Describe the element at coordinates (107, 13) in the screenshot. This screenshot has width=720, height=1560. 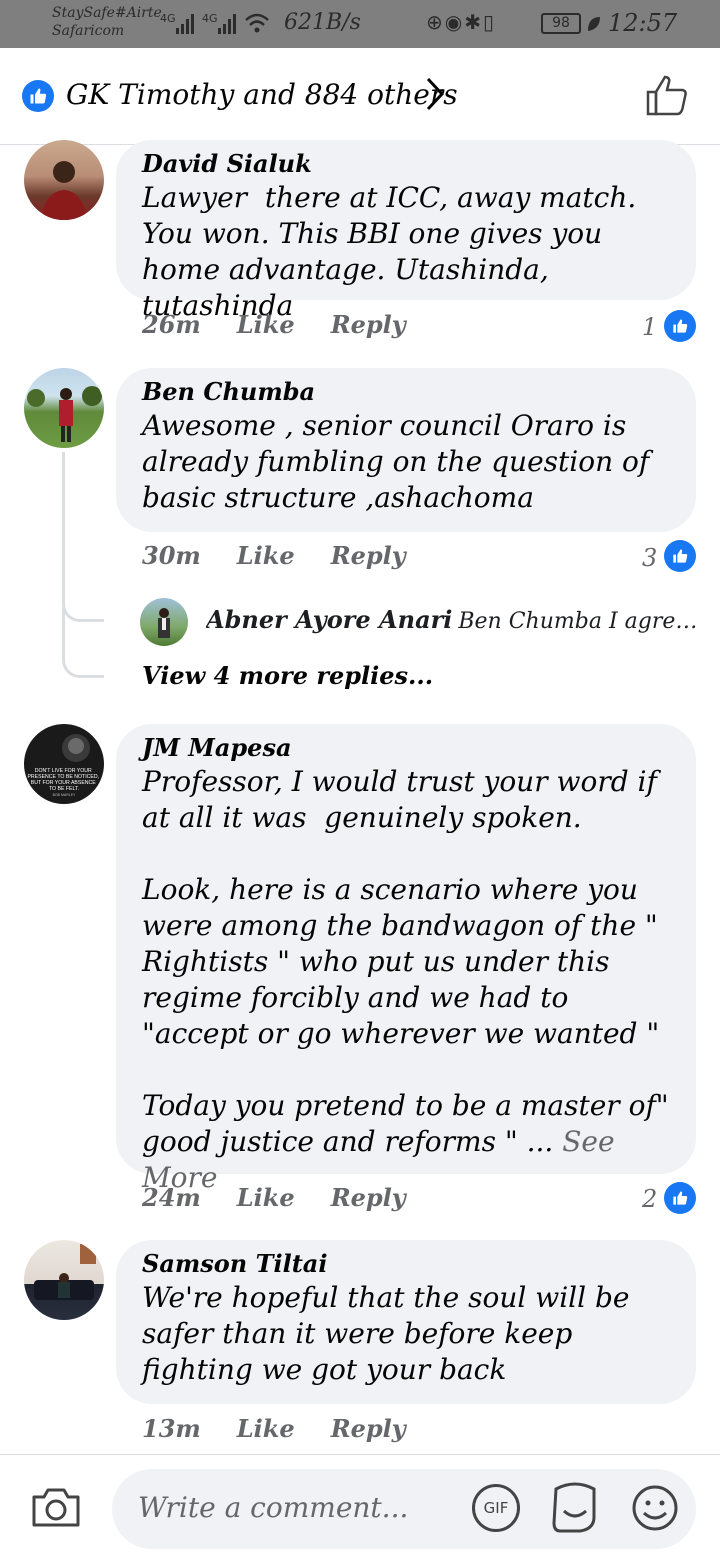
I see `carrier-name-1: StaySafe#Airte` at that location.